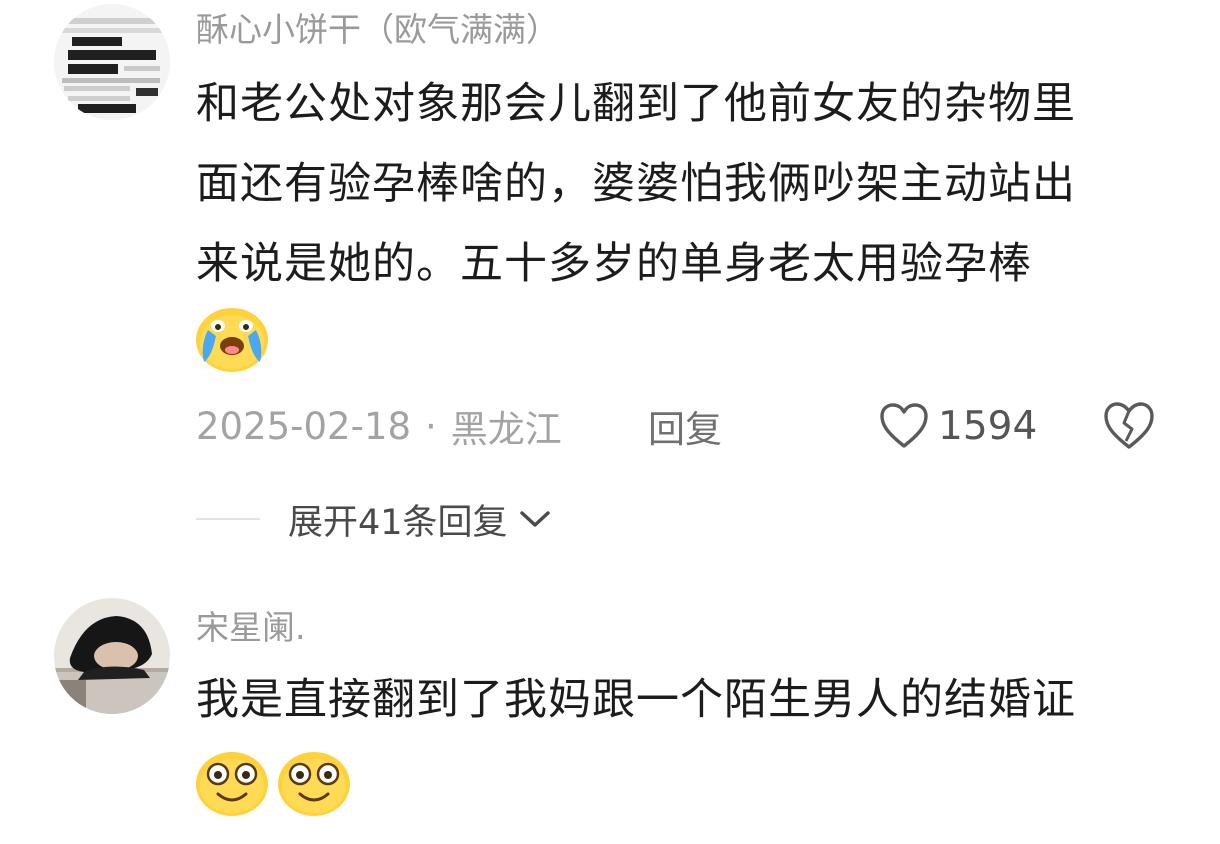  I want to click on divider-line, so click(228, 519).